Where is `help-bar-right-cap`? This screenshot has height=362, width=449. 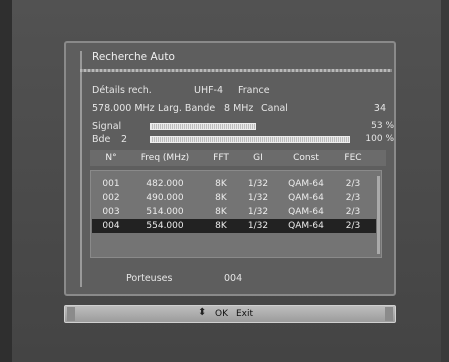
help-bar-right-cap is located at coordinates (389, 314).